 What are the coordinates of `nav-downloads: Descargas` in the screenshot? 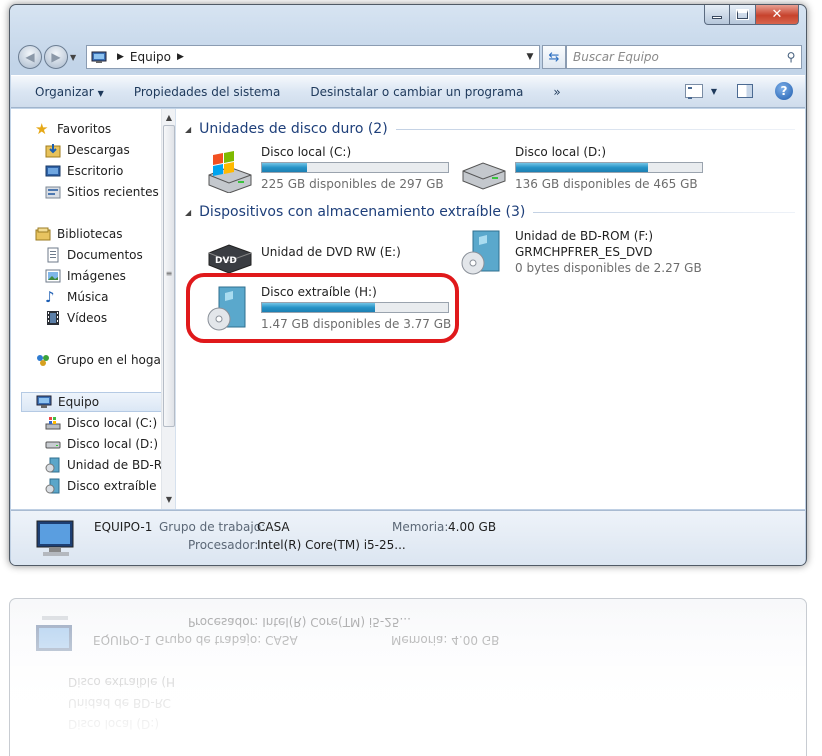 It's located at (87, 150).